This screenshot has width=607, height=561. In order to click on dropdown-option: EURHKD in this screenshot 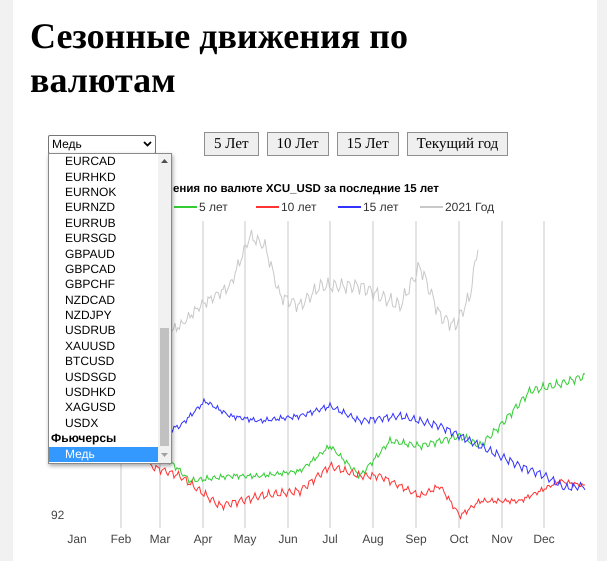, I will do `click(103, 177)`.